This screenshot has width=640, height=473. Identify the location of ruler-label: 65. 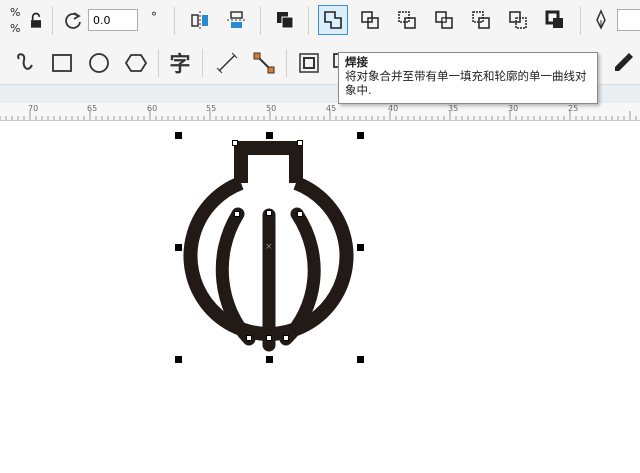
(92, 108).